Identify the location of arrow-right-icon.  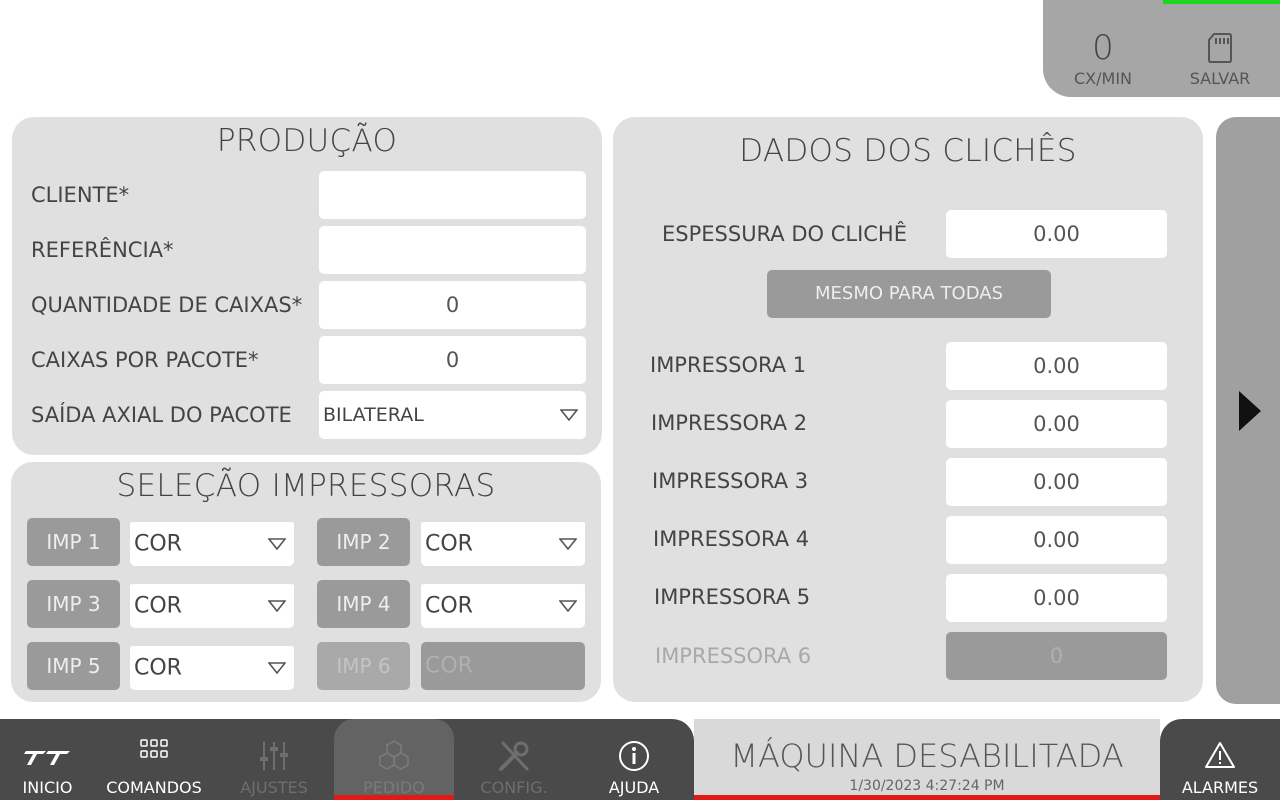
(1250, 411).